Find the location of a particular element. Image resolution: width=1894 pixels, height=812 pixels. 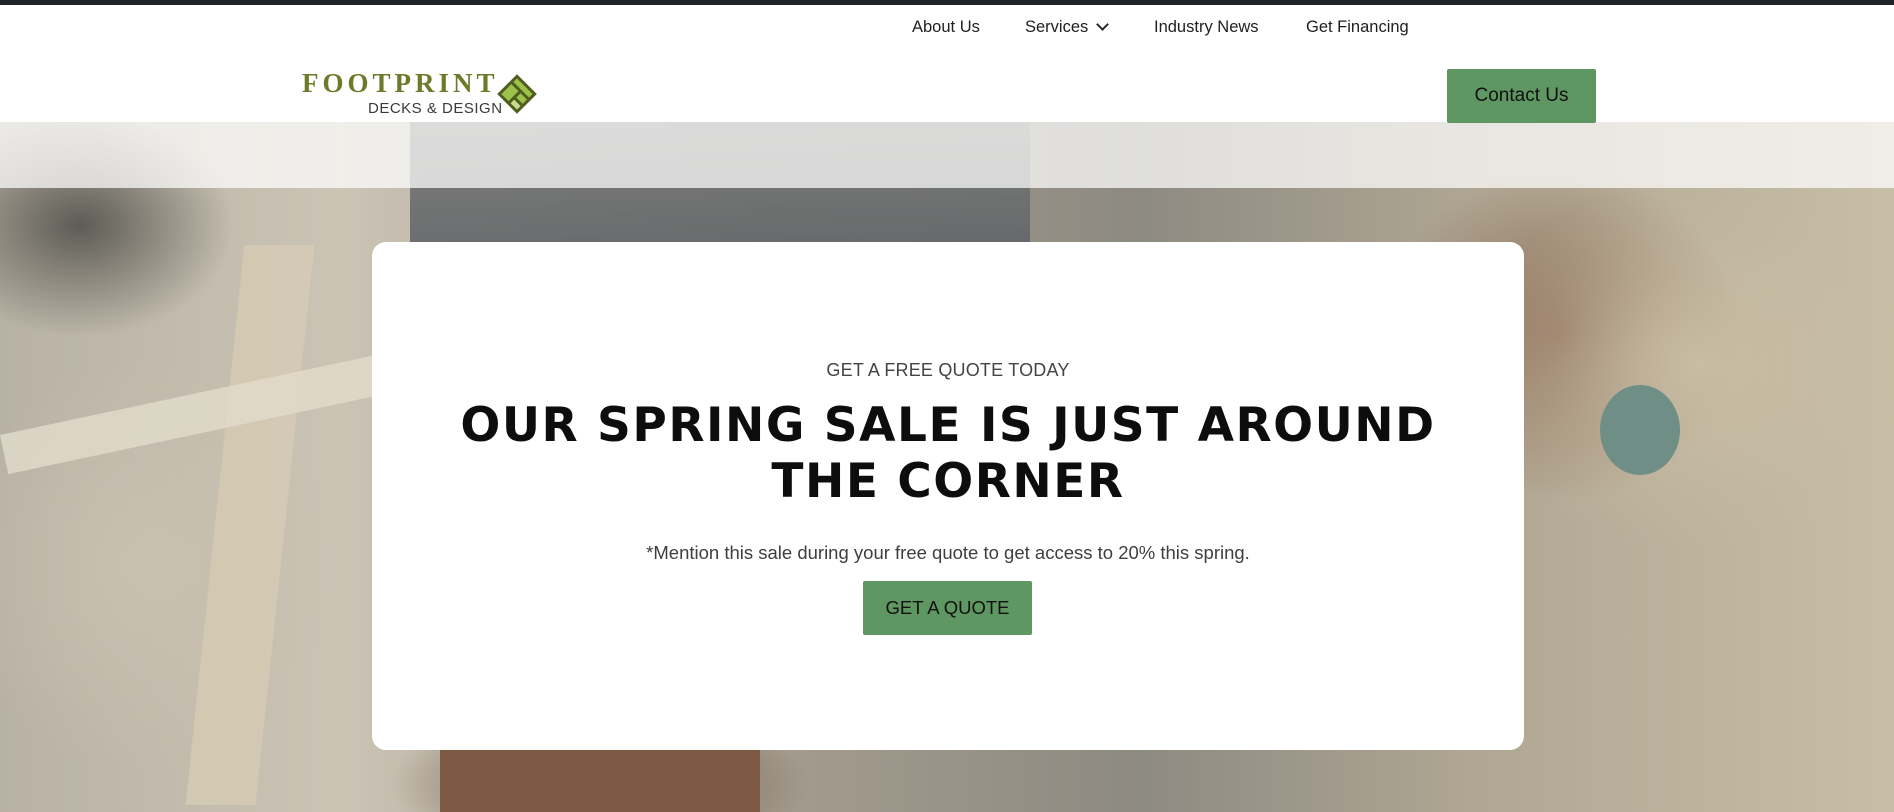

nav-industry-news: Industry News is located at coordinates (1206, 27).